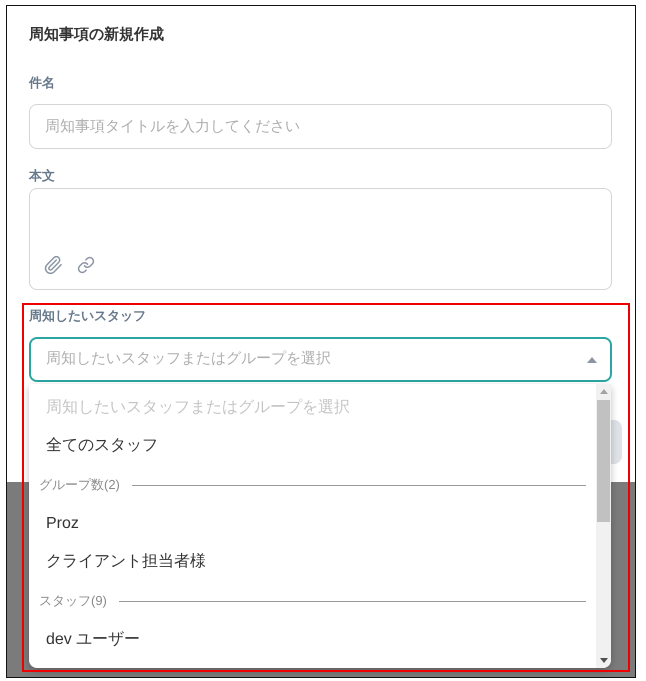  What do you see at coordinates (96, 35) in the screenshot?
I see `dialog-title: 周知事項の新規作成` at bounding box center [96, 35].